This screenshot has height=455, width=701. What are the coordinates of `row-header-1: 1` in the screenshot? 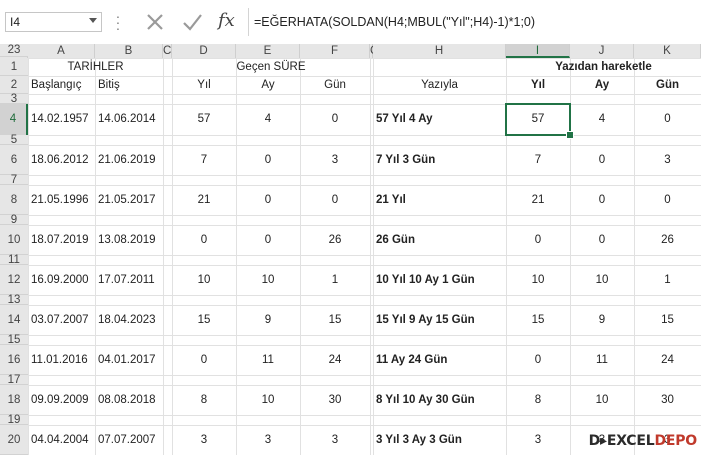 It's located at (14, 67).